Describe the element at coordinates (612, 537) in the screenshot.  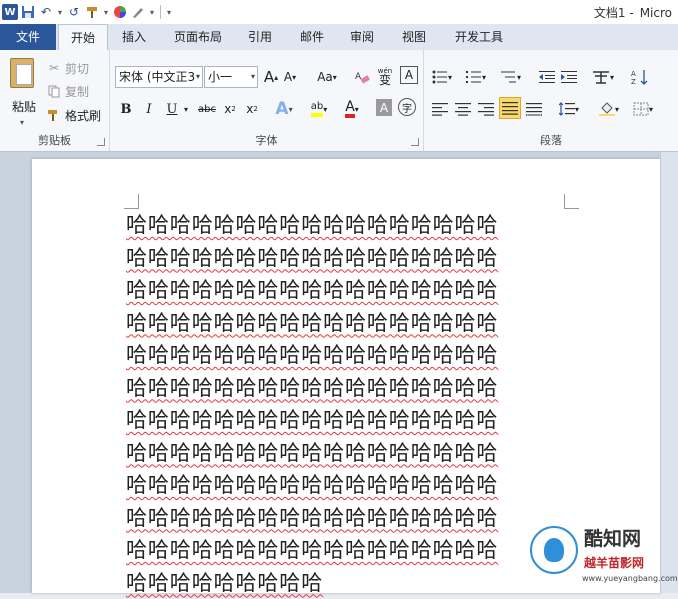
I see `watermark-brand: 酷知网` at that location.